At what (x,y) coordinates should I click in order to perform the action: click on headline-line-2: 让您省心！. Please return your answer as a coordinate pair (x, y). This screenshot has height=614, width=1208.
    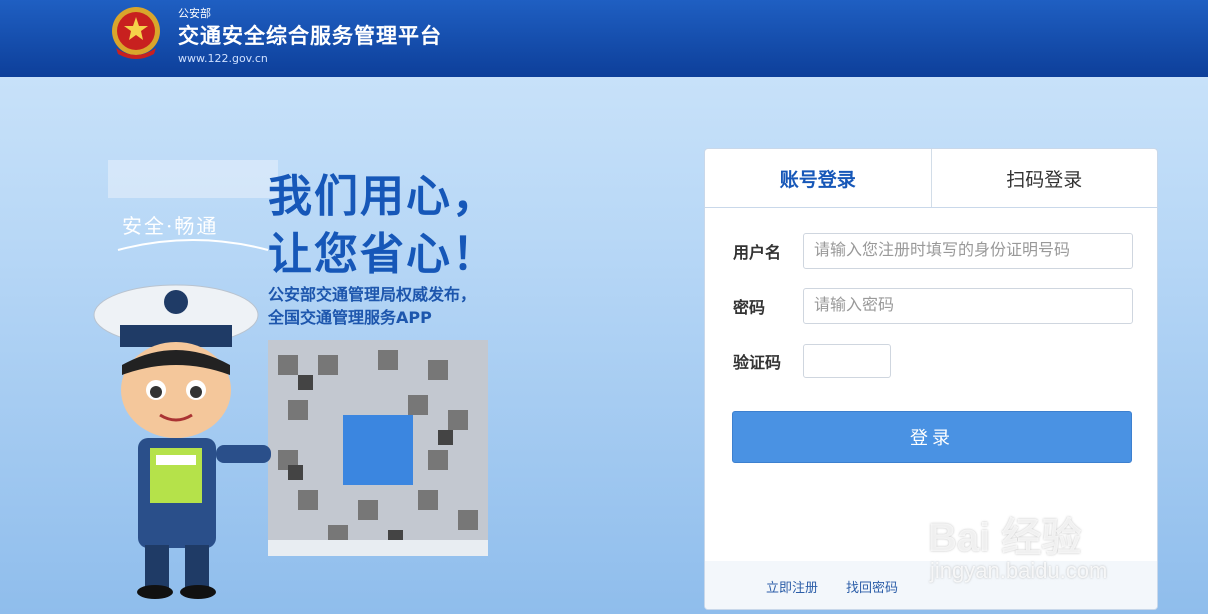
    Looking at the image, I should click on (383, 254).